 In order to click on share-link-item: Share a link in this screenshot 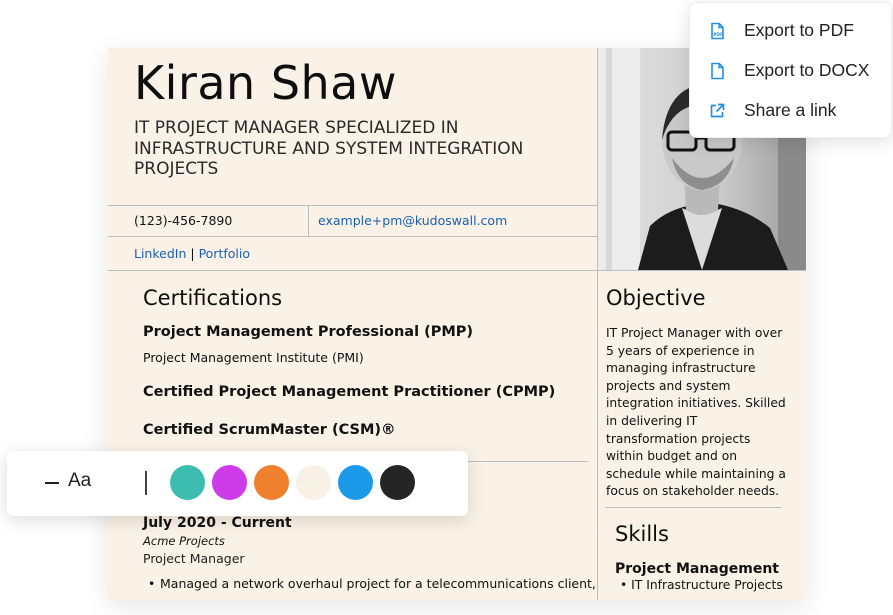, I will do `click(791, 111)`.